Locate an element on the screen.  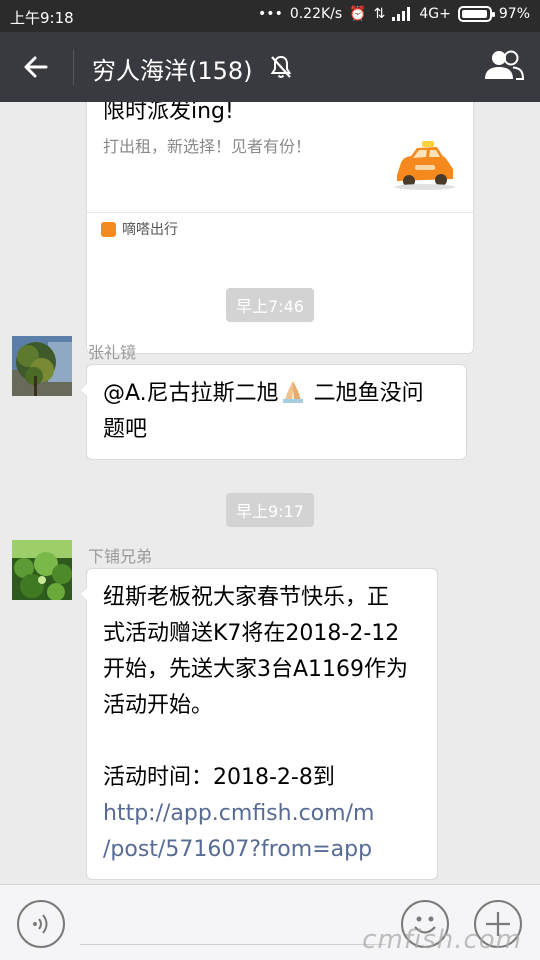
timestamp: 早上7:46 is located at coordinates (270, 305).